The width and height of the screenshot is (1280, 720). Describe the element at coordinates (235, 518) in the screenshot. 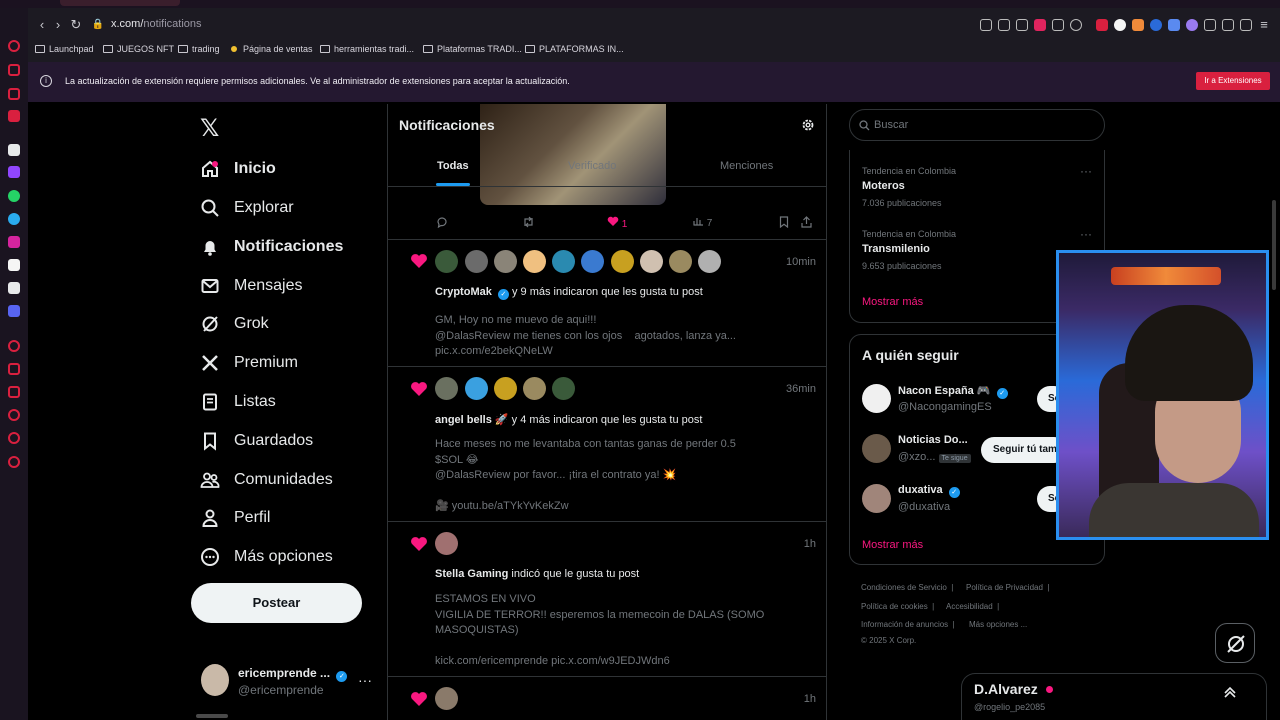

I see `nav-item-perfil: Perfil` at that location.